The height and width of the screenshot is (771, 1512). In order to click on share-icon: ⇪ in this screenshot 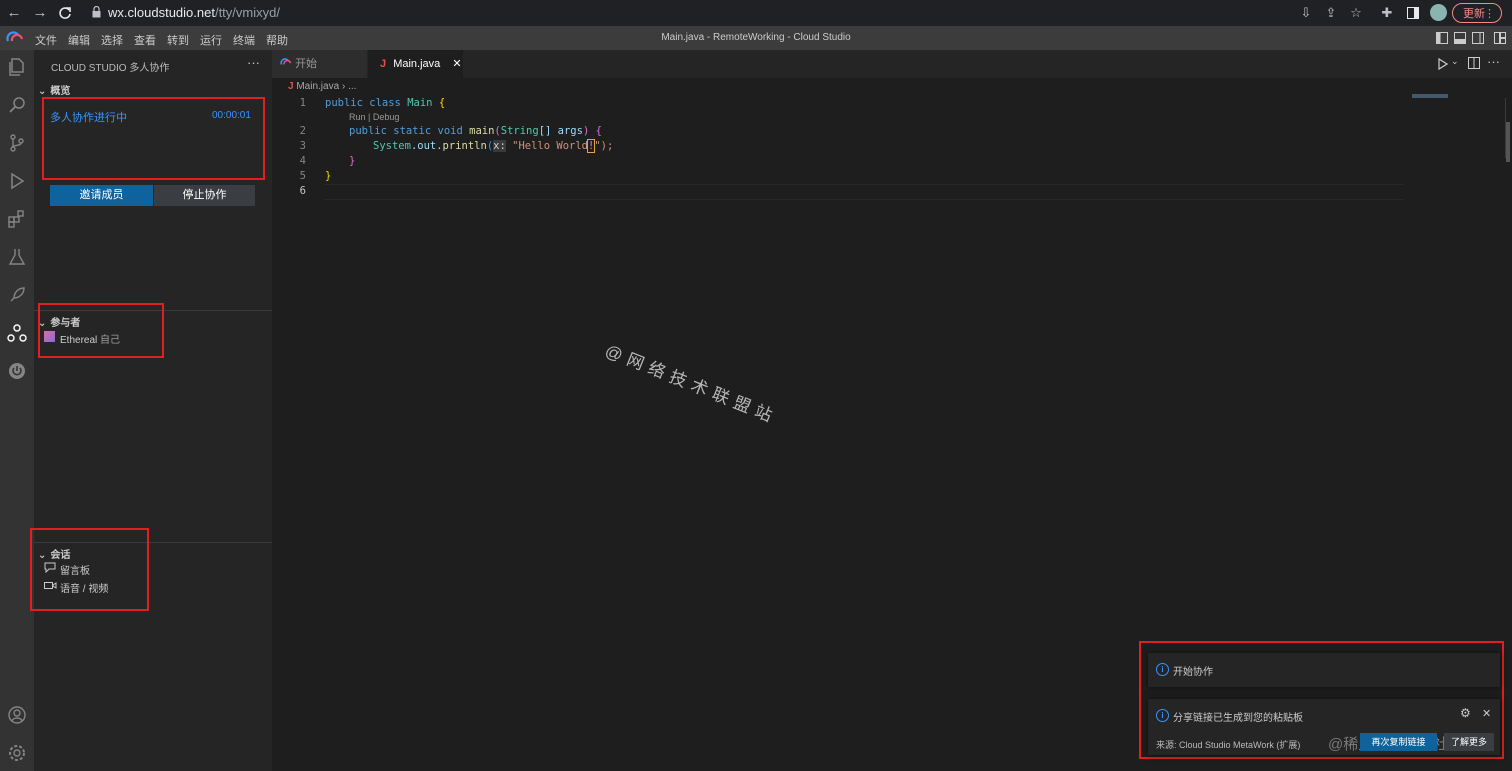, I will do `click(1331, 13)`.